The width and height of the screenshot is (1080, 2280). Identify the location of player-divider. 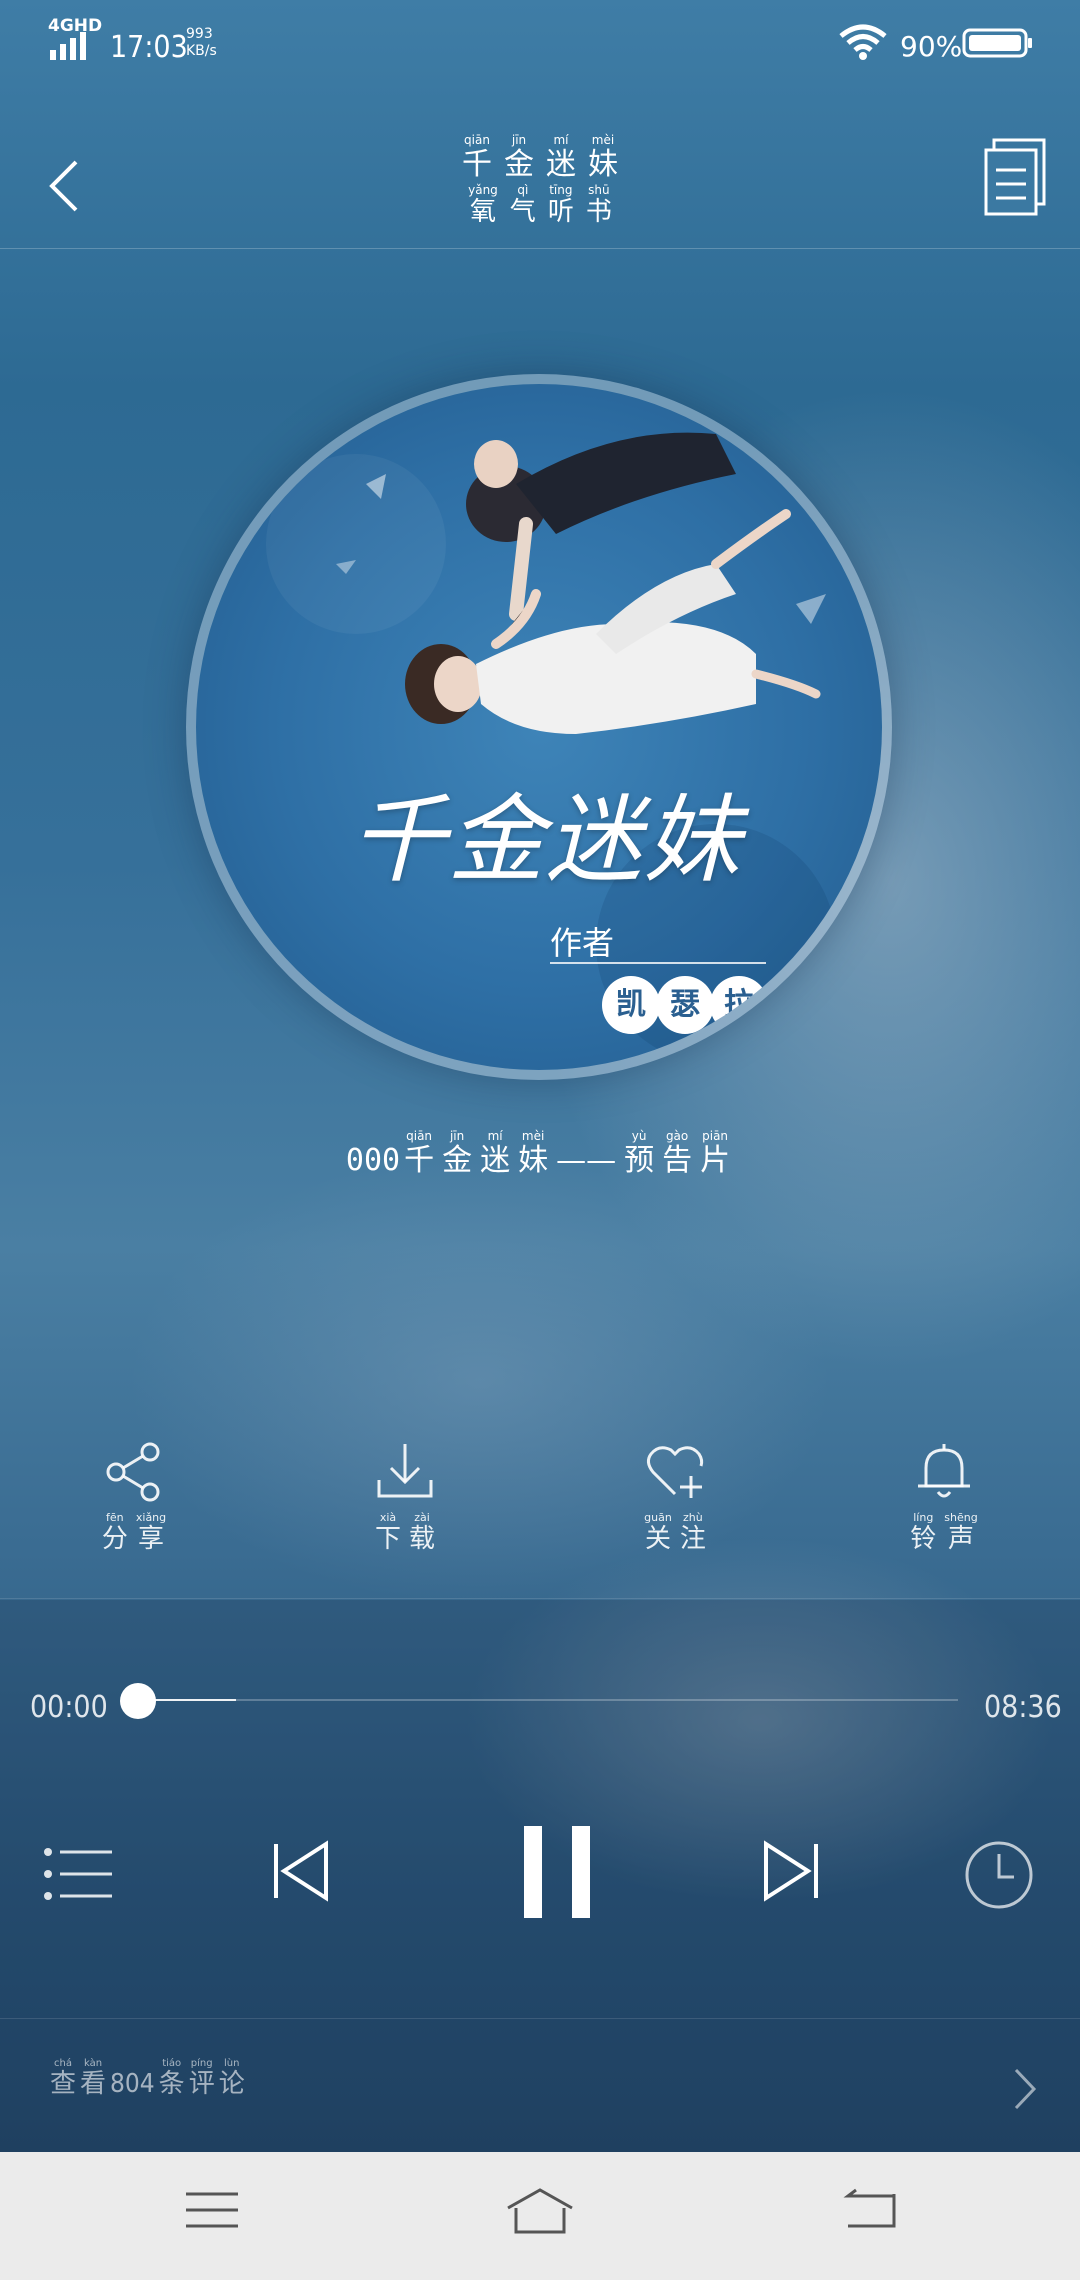
(540, 1598).